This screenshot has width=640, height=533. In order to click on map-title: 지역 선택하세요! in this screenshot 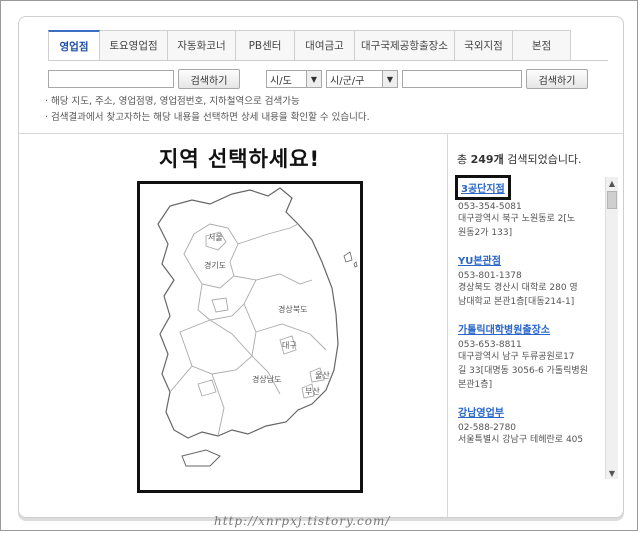, I will do `click(240, 159)`.